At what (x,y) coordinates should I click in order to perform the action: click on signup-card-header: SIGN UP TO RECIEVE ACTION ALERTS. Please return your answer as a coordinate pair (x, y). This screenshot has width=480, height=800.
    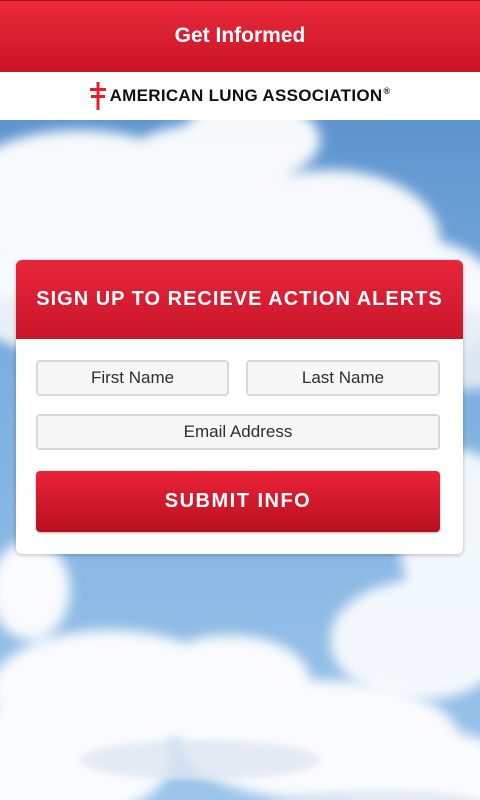
    Looking at the image, I should click on (239, 299).